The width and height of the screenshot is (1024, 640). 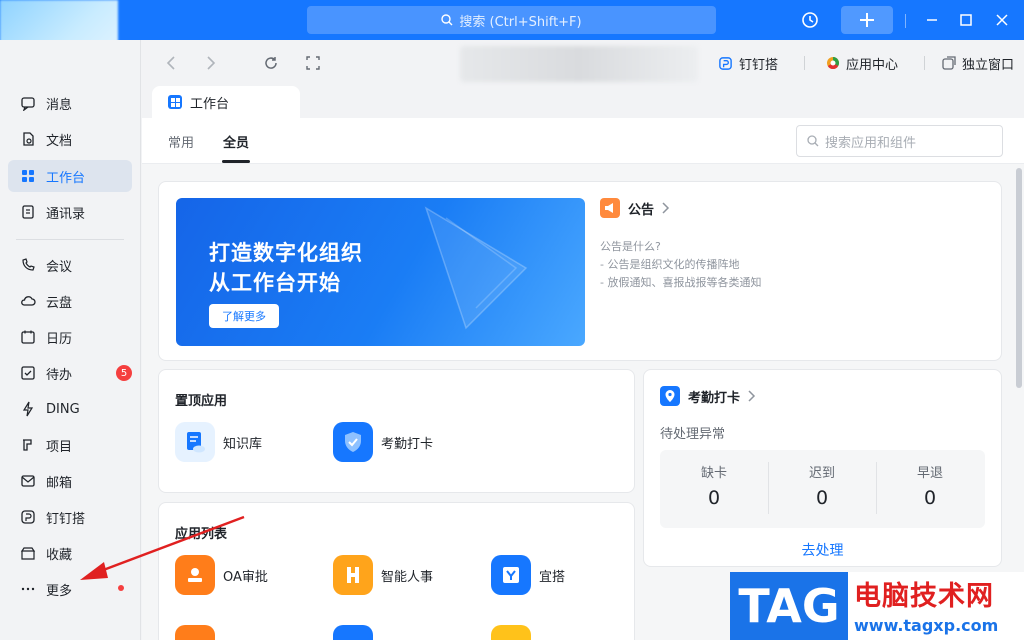 What do you see at coordinates (924, 596) in the screenshot?
I see `watermark-site-name: 电脑技术网` at bounding box center [924, 596].